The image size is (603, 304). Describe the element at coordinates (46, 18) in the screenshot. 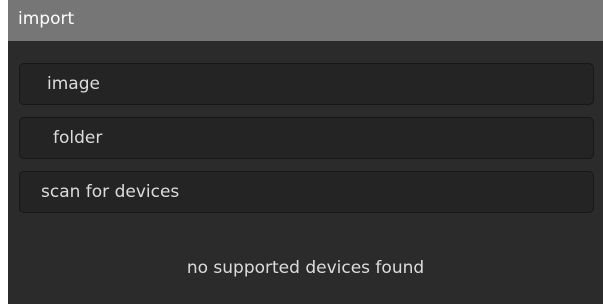

I see `panel-title: import` at that location.